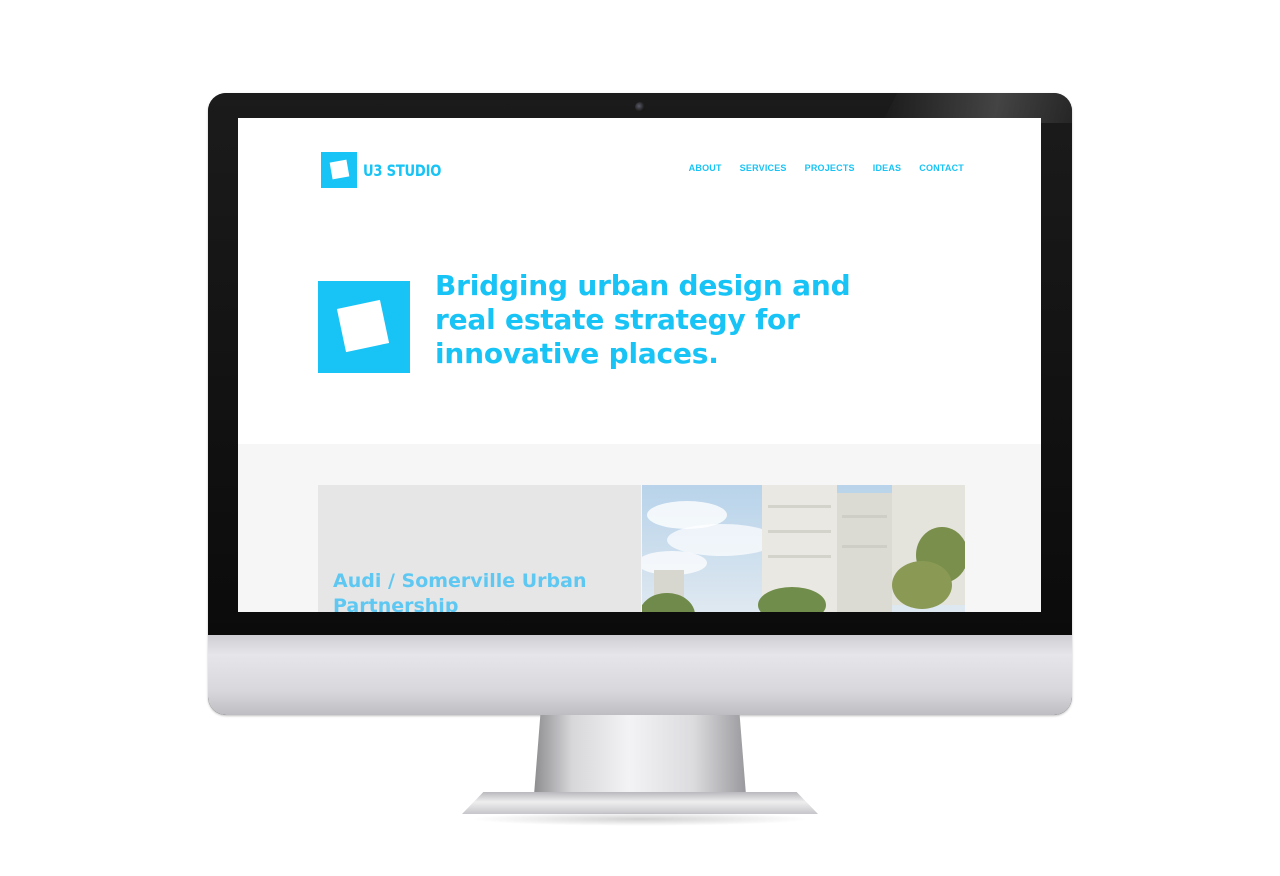  I want to click on monitor-chin, so click(640, 675).